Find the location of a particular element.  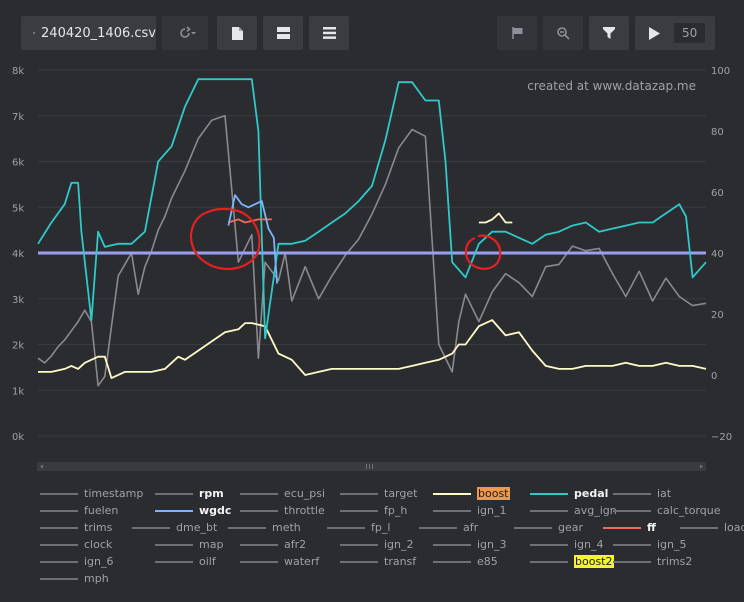

split-view-button is located at coordinates (283, 33).